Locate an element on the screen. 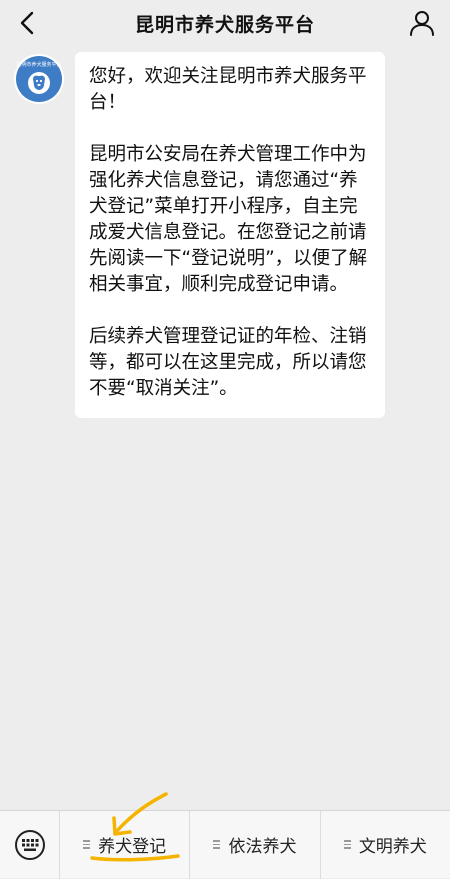 This screenshot has width=450, height=879. menu-item-label: 养犬登记 is located at coordinates (132, 847).